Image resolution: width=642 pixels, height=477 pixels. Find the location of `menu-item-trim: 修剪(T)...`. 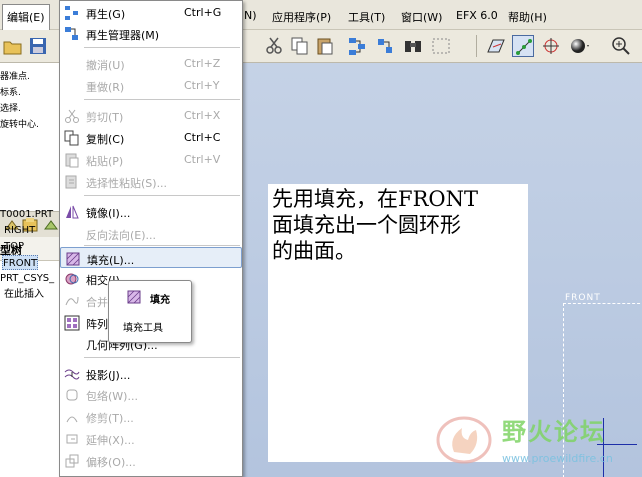

menu-item-trim: 修剪(T)... is located at coordinates (151, 416).